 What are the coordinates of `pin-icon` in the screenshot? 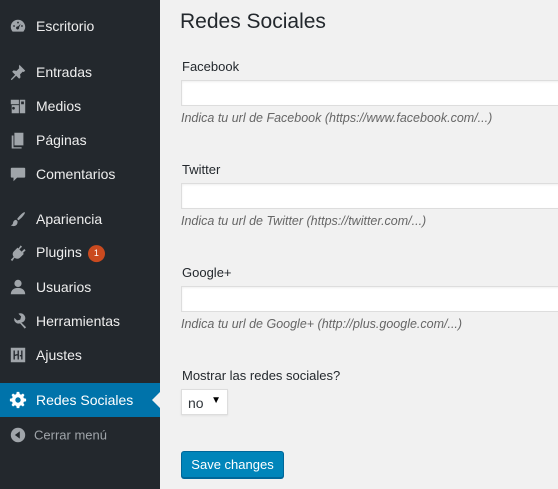 It's located at (18, 72).